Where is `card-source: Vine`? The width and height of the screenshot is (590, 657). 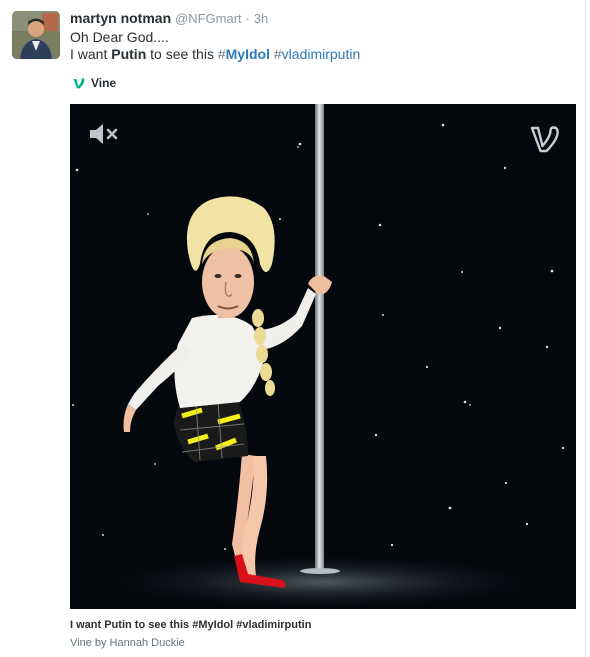
card-source: Vine is located at coordinates (94, 83).